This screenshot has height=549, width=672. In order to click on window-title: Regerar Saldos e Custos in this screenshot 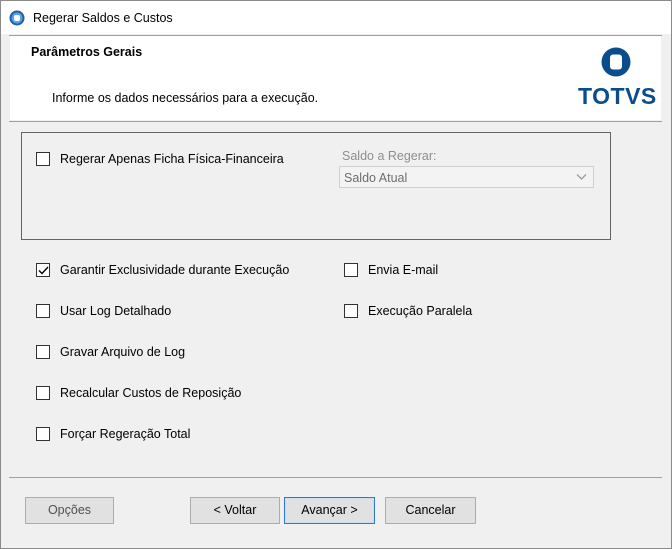, I will do `click(103, 18)`.